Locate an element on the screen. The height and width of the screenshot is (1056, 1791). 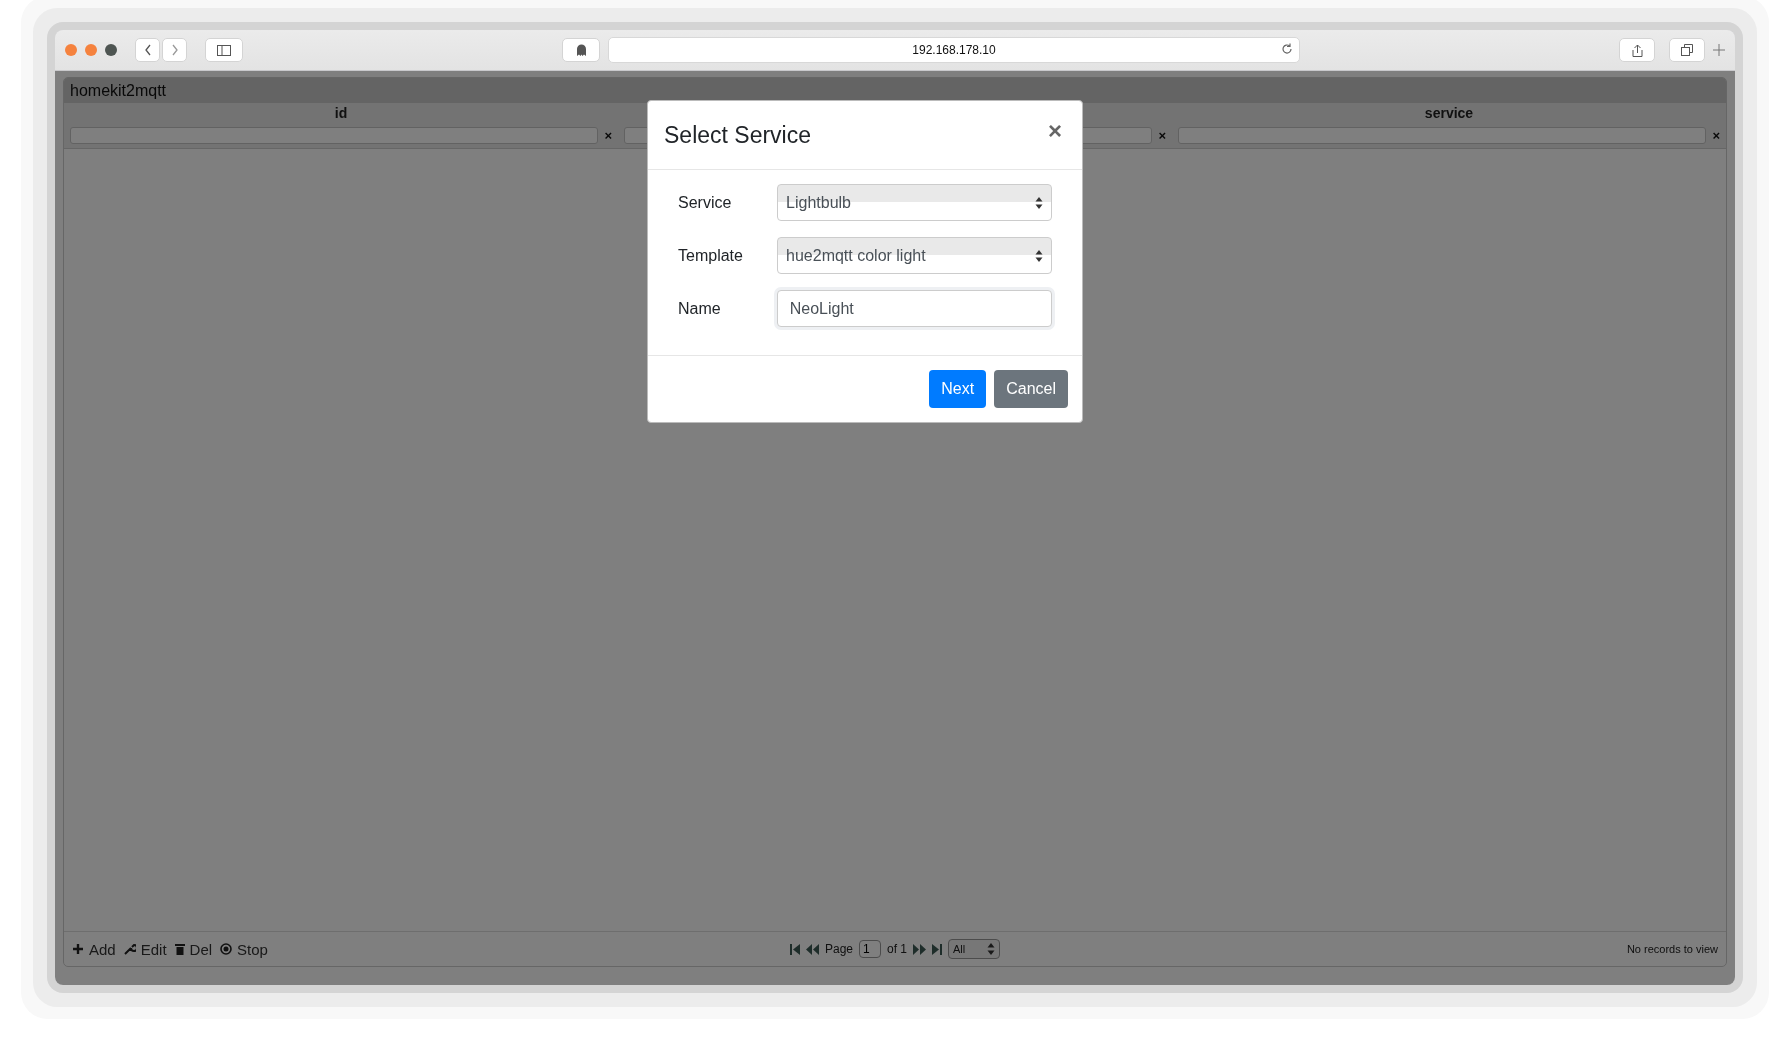
last-page-button is located at coordinates (937, 949).